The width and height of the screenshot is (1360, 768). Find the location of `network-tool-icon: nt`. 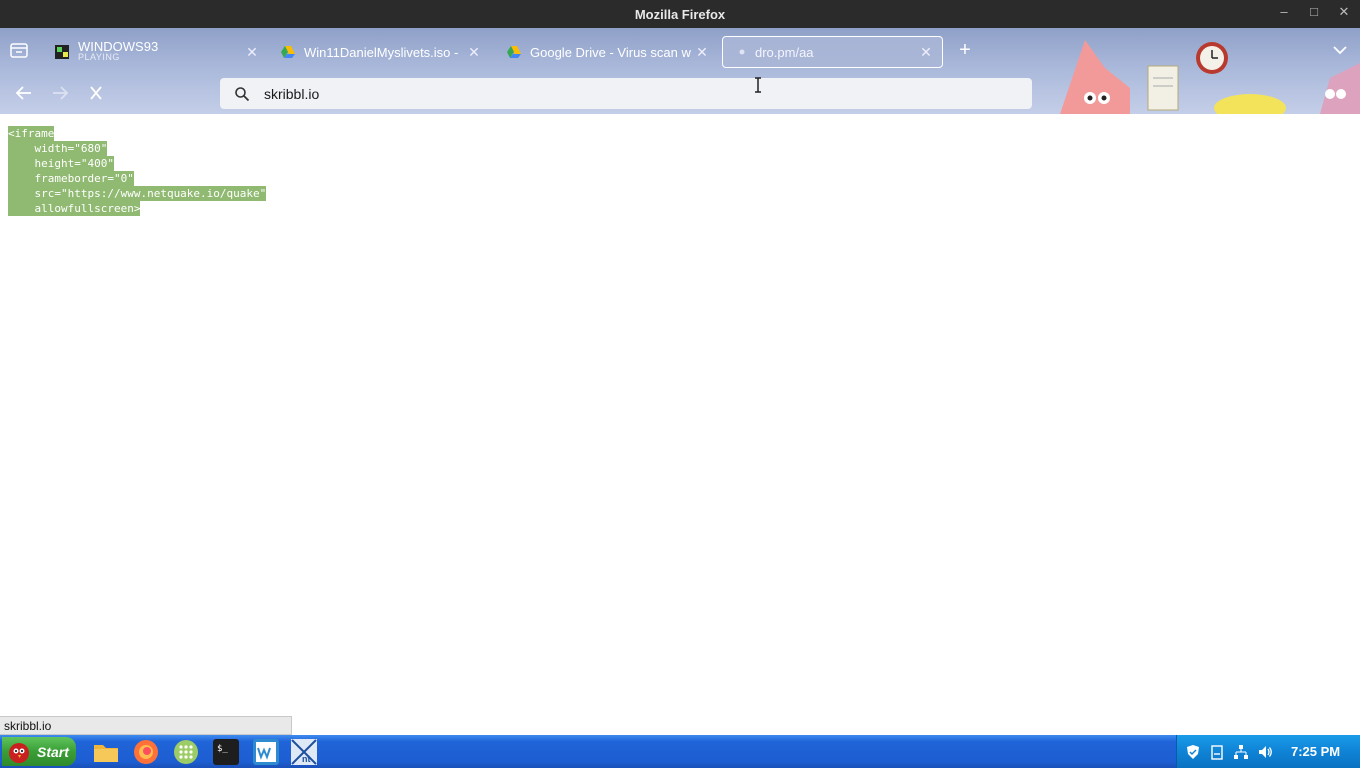

network-tool-icon: nt is located at coordinates (304, 752).